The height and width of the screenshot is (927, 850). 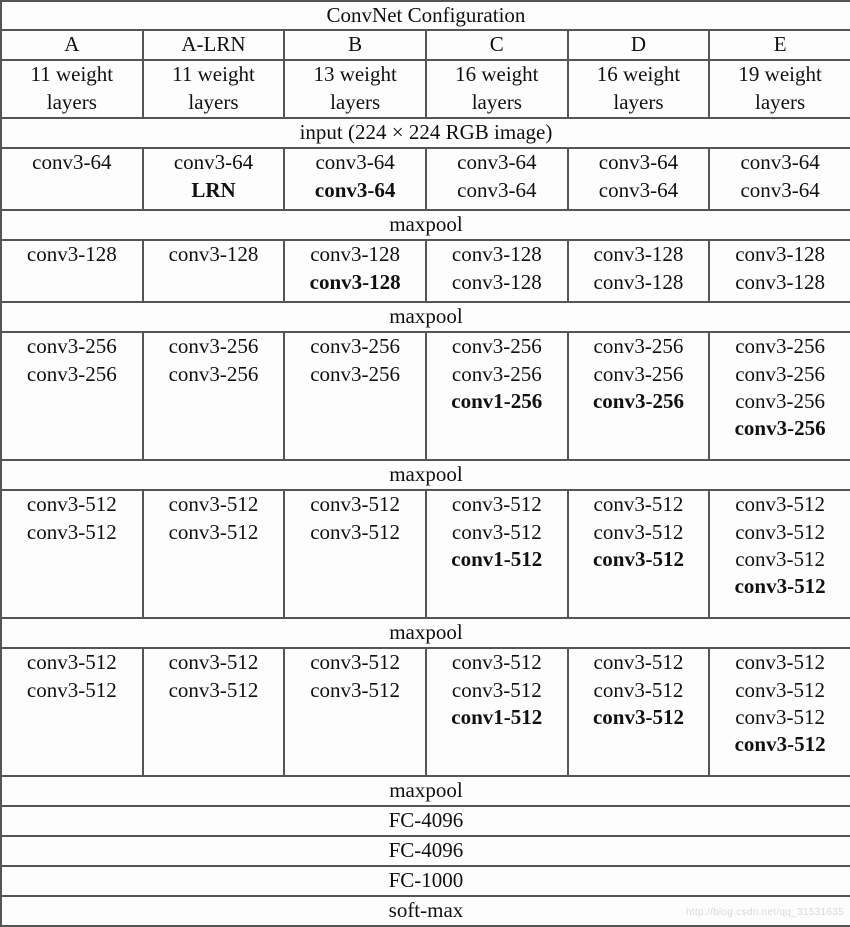 What do you see at coordinates (425, 821) in the screenshot?
I see `fc-4096-label-1: FC-4096` at bounding box center [425, 821].